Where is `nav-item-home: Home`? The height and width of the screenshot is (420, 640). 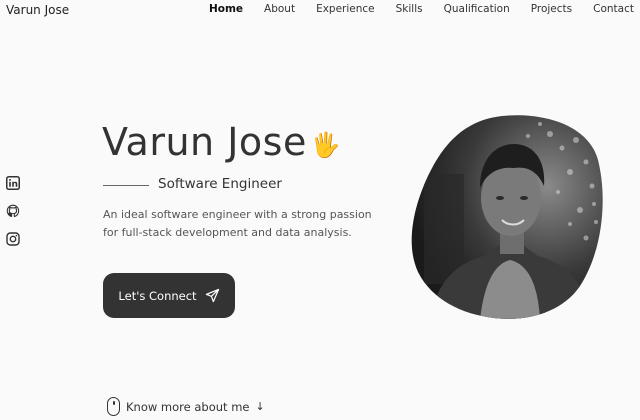 nav-item-home: Home is located at coordinates (226, 9).